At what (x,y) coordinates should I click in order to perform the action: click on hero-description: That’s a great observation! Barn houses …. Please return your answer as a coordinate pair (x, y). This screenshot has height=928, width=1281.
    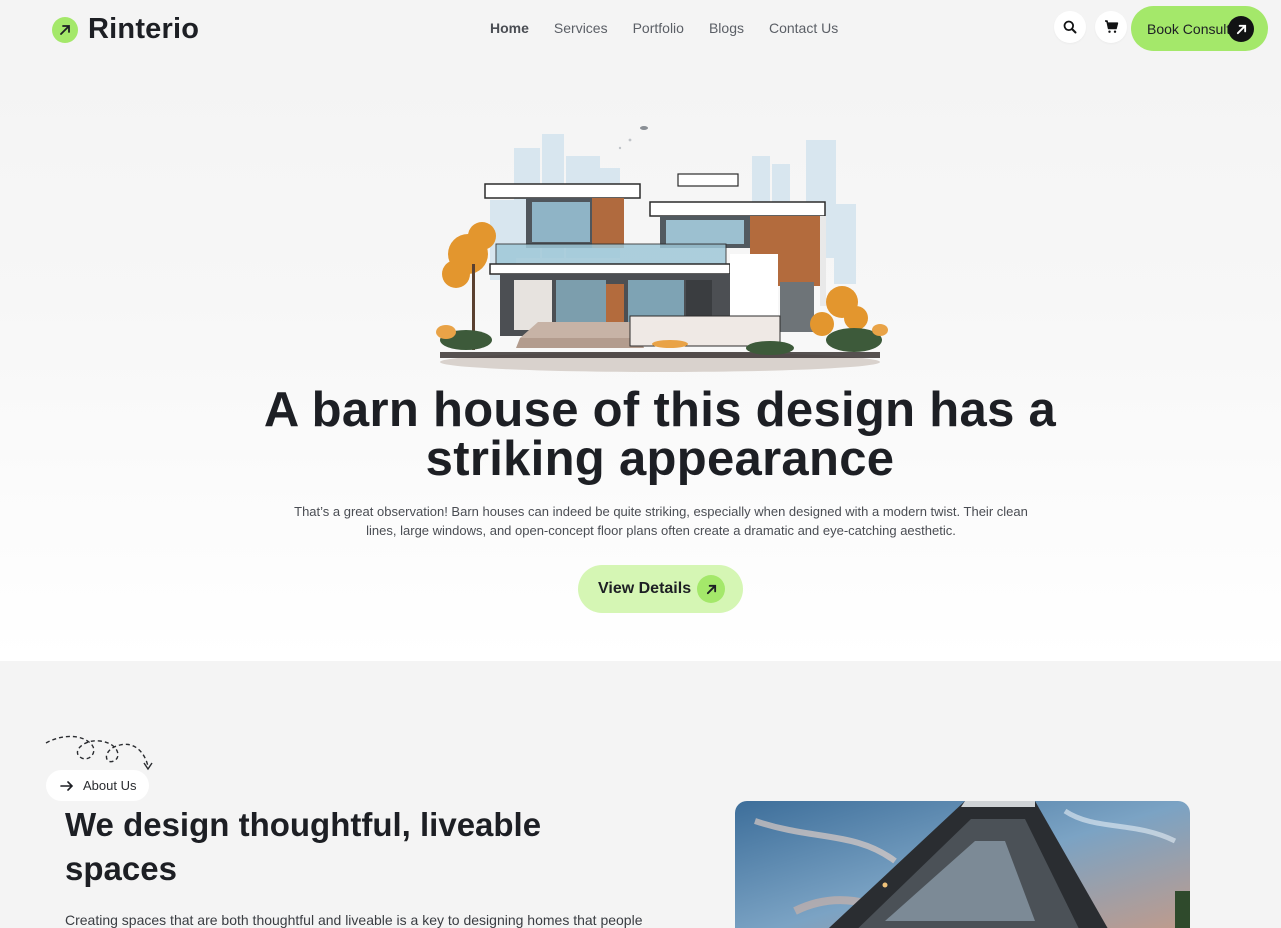
    Looking at the image, I should click on (661, 521).